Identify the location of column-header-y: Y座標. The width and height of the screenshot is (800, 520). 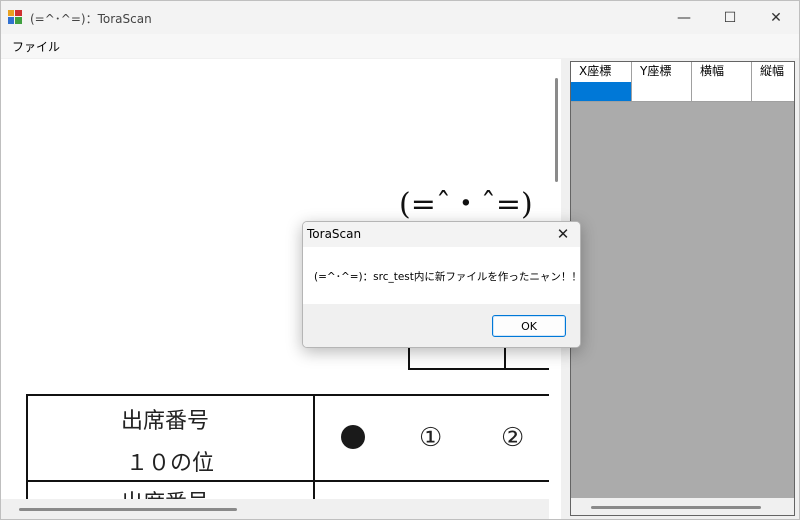
(662, 72).